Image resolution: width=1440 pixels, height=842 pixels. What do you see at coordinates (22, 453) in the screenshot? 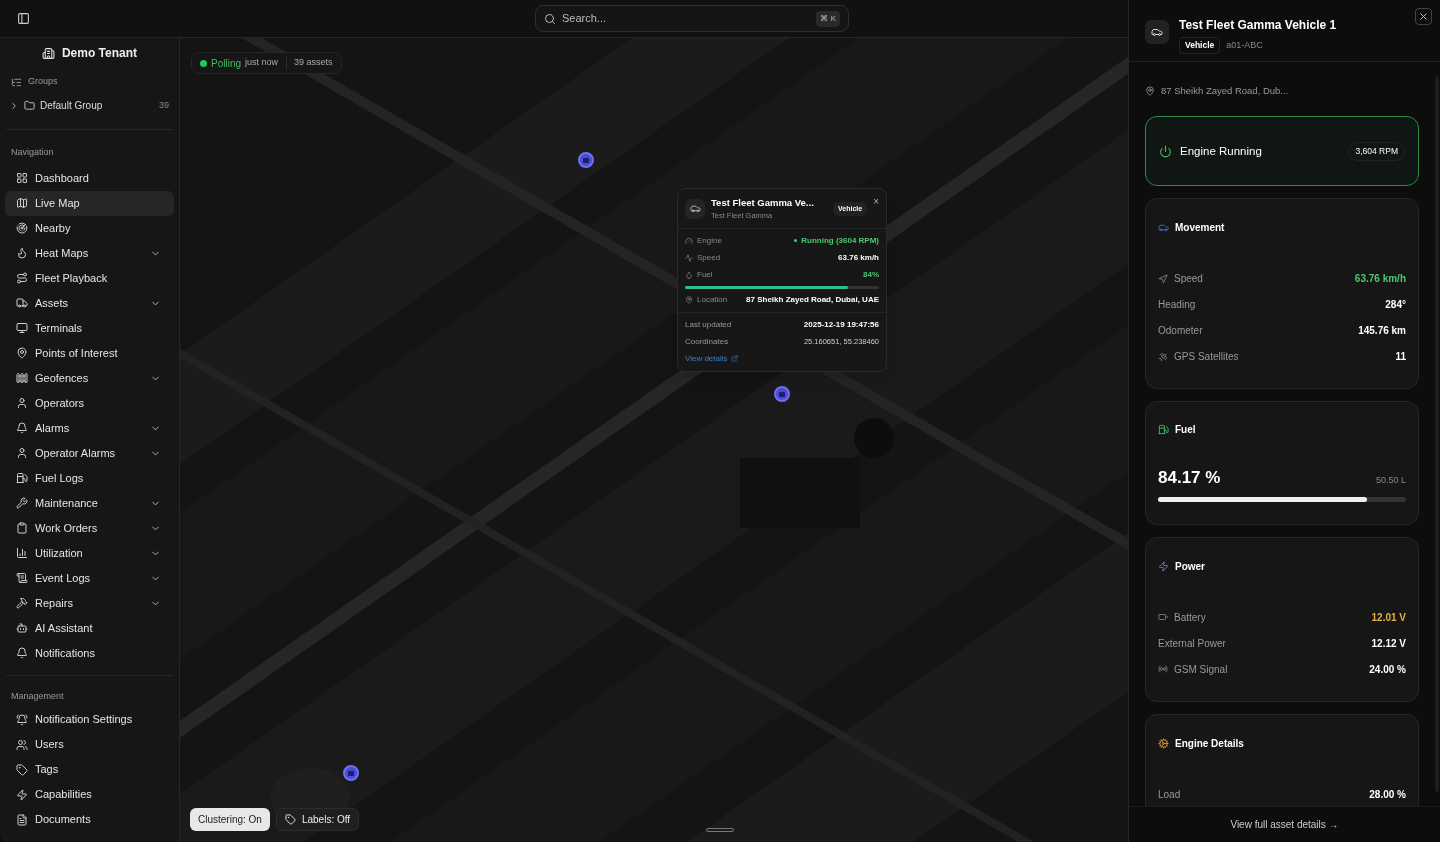
I see `user-icon` at bounding box center [22, 453].